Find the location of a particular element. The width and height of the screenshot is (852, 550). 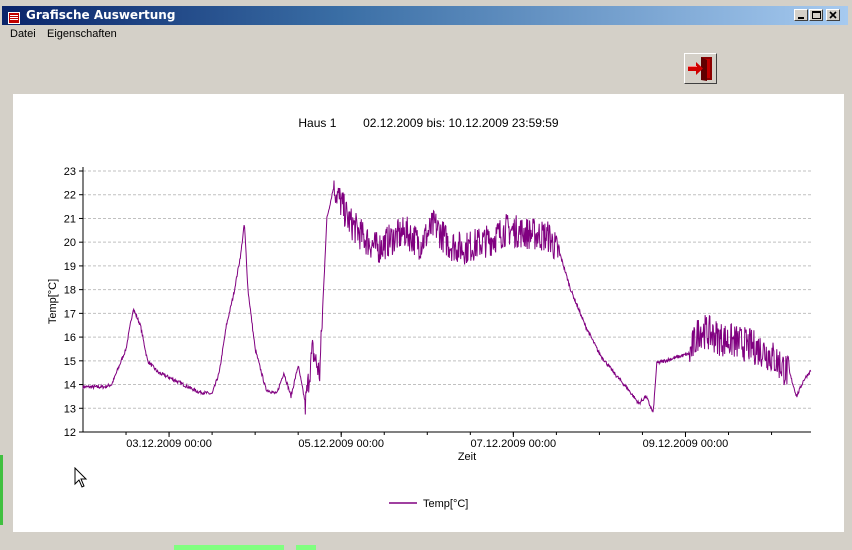

window-title: Grafische Auswertung is located at coordinates (101, 15).